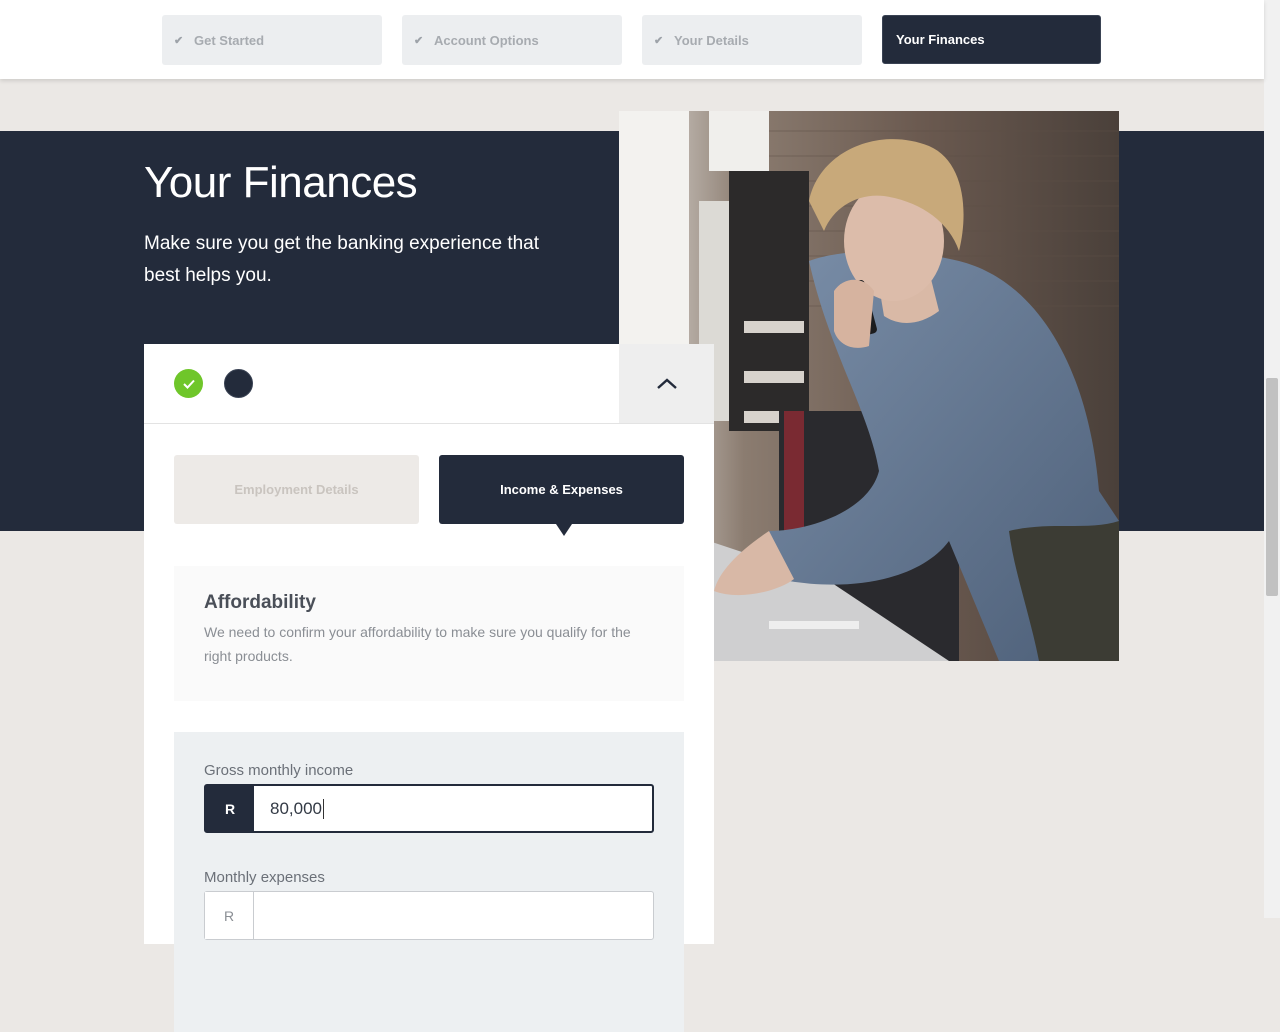 The image size is (1280, 1032). I want to click on tab-employment-details: Employment Details, so click(296, 489).